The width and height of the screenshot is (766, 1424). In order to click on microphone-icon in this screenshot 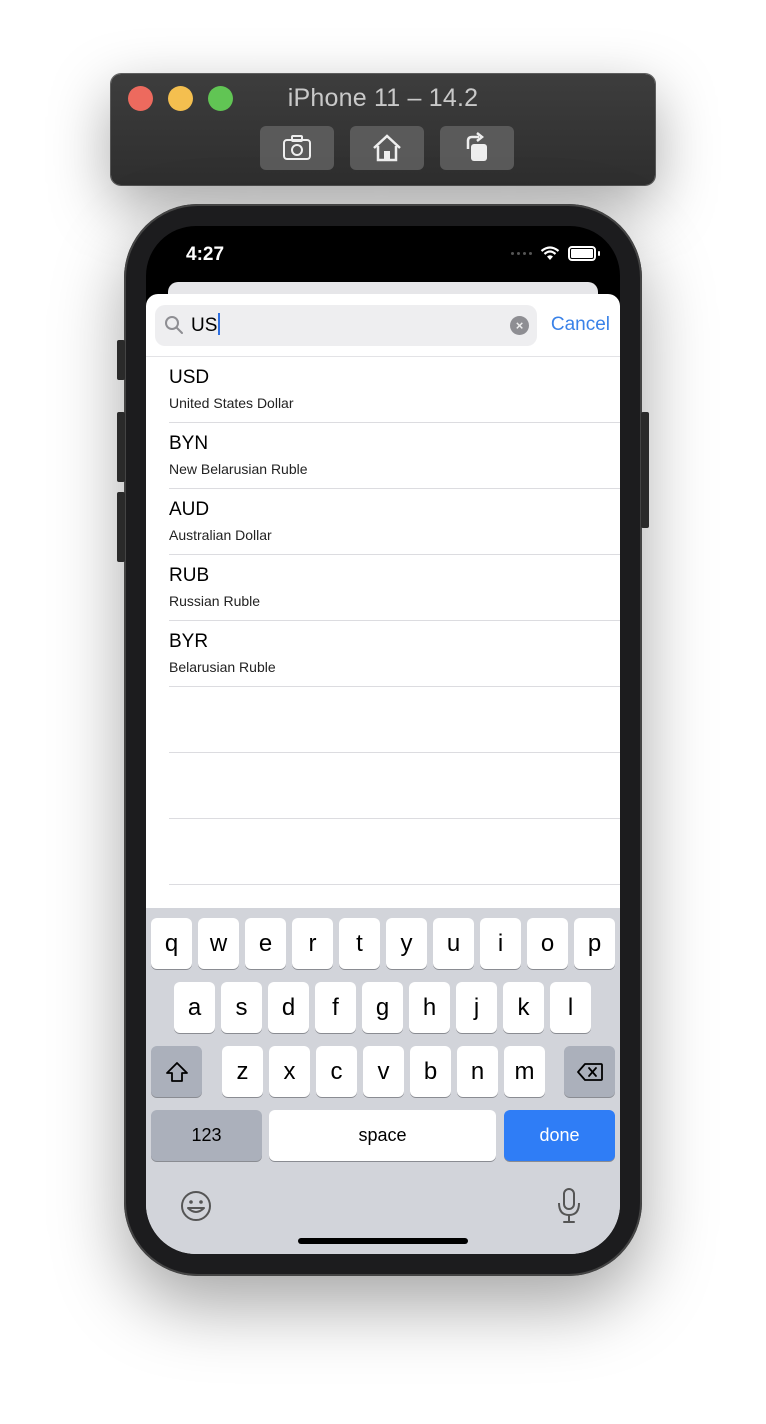, I will do `click(569, 1206)`.